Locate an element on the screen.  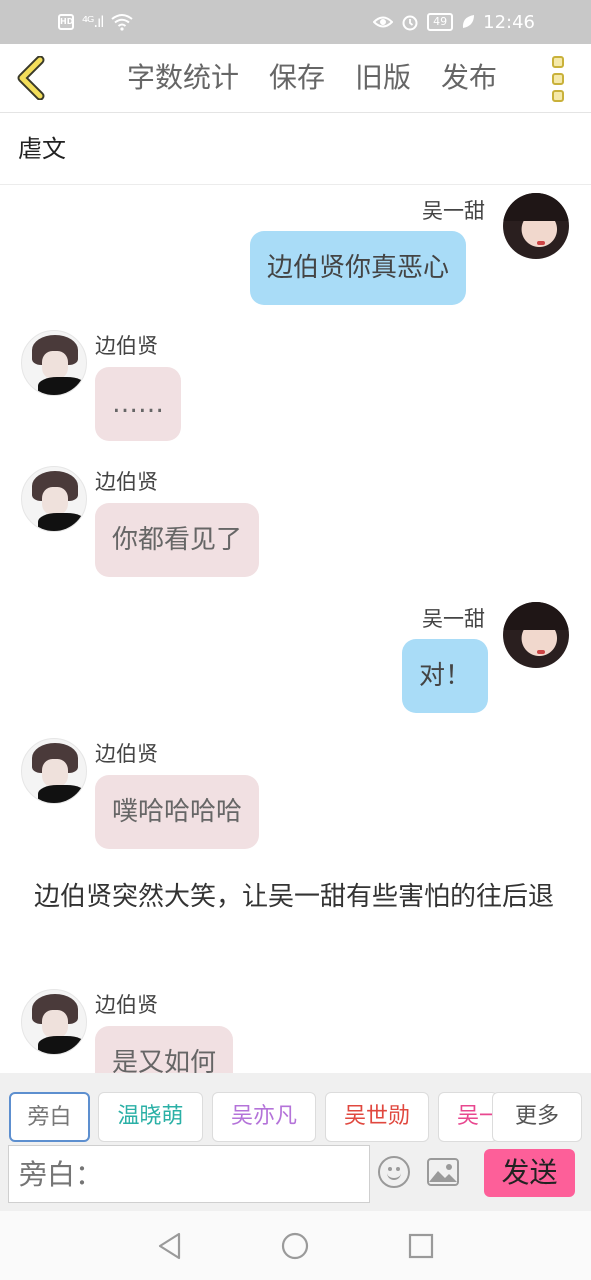
old-version-button: 旧版 is located at coordinates (383, 78).